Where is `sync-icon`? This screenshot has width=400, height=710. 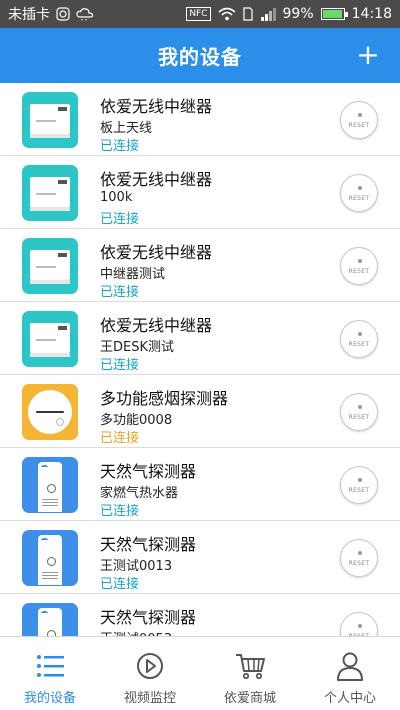 sync-icon is located at coordinates (63, 14).